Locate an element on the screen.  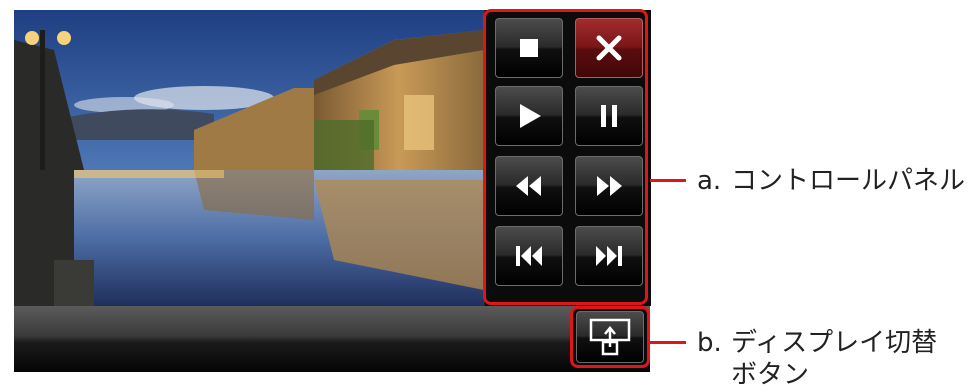
callout-b-label-line2: ボタン is located at coordinates (770, 375).